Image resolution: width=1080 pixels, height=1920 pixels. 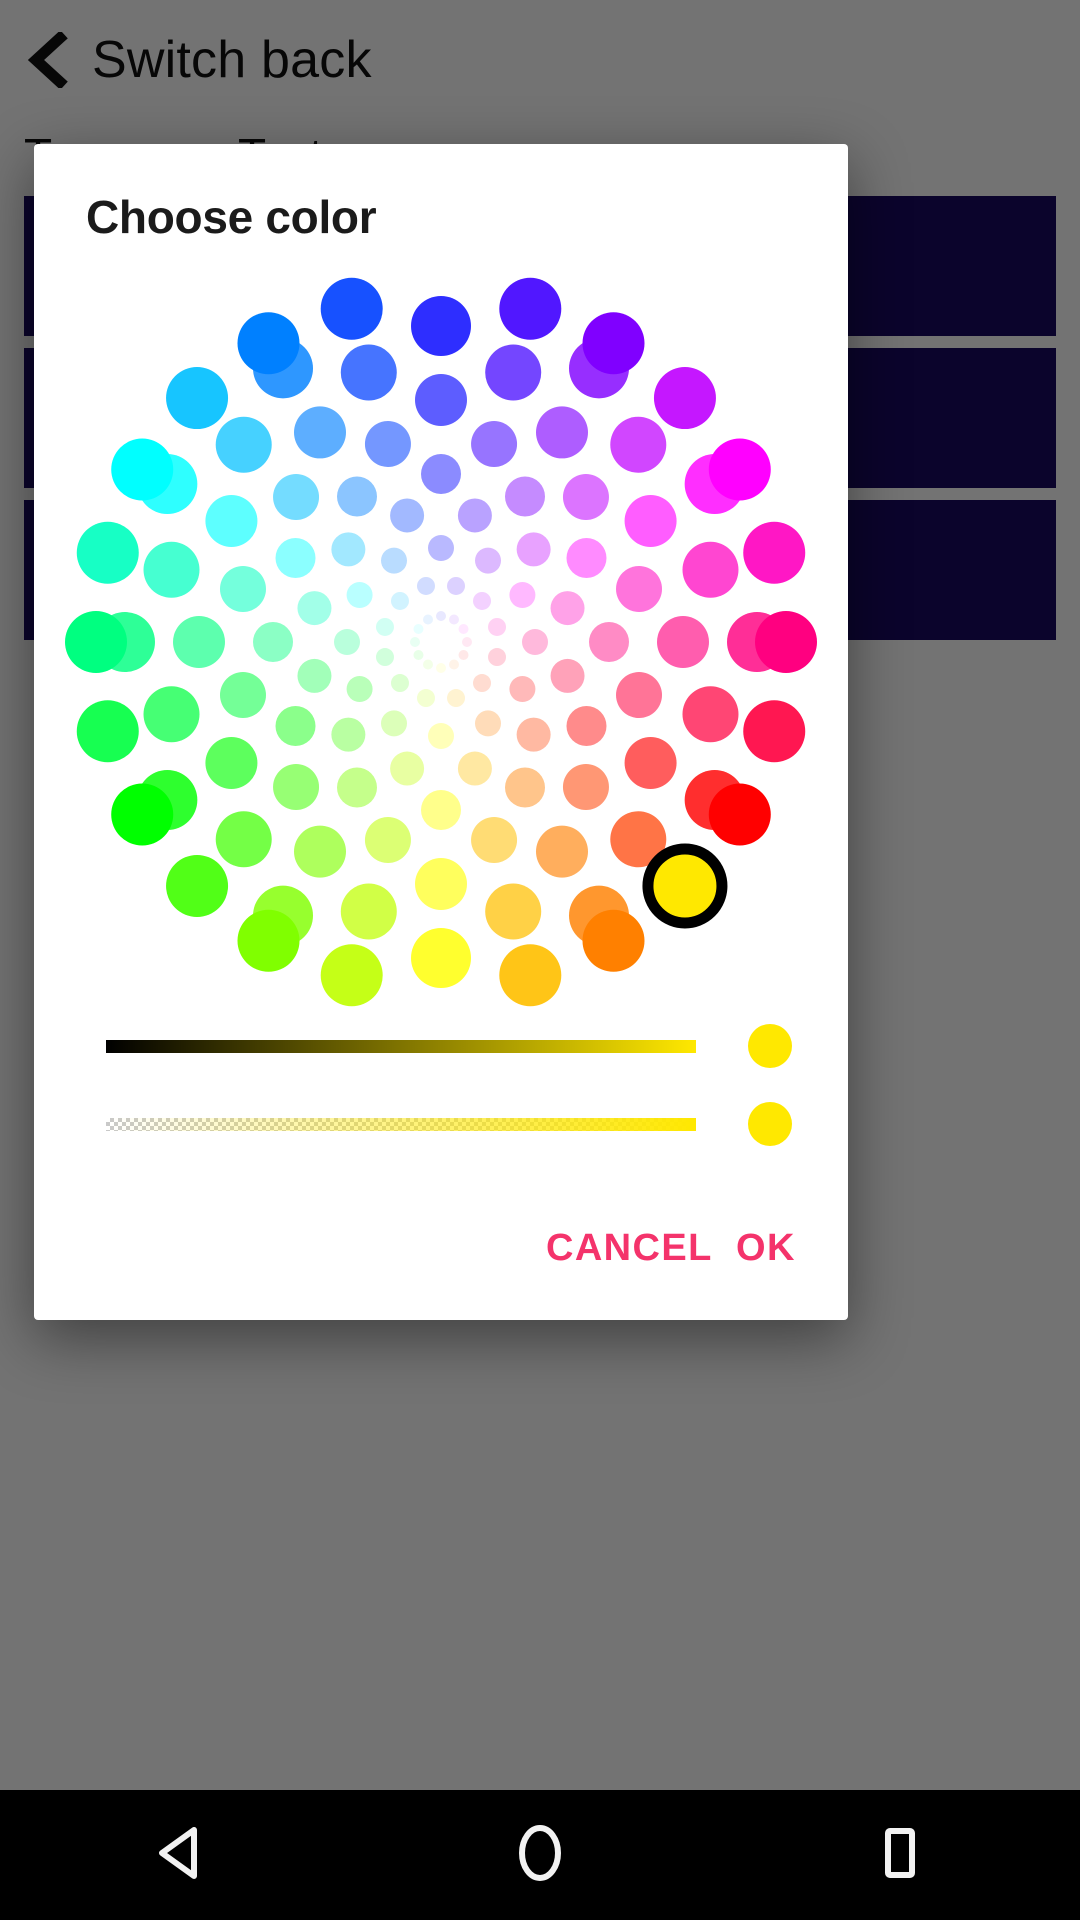 I want to click on alpha-slider-track, so click(x=401, y=1124).